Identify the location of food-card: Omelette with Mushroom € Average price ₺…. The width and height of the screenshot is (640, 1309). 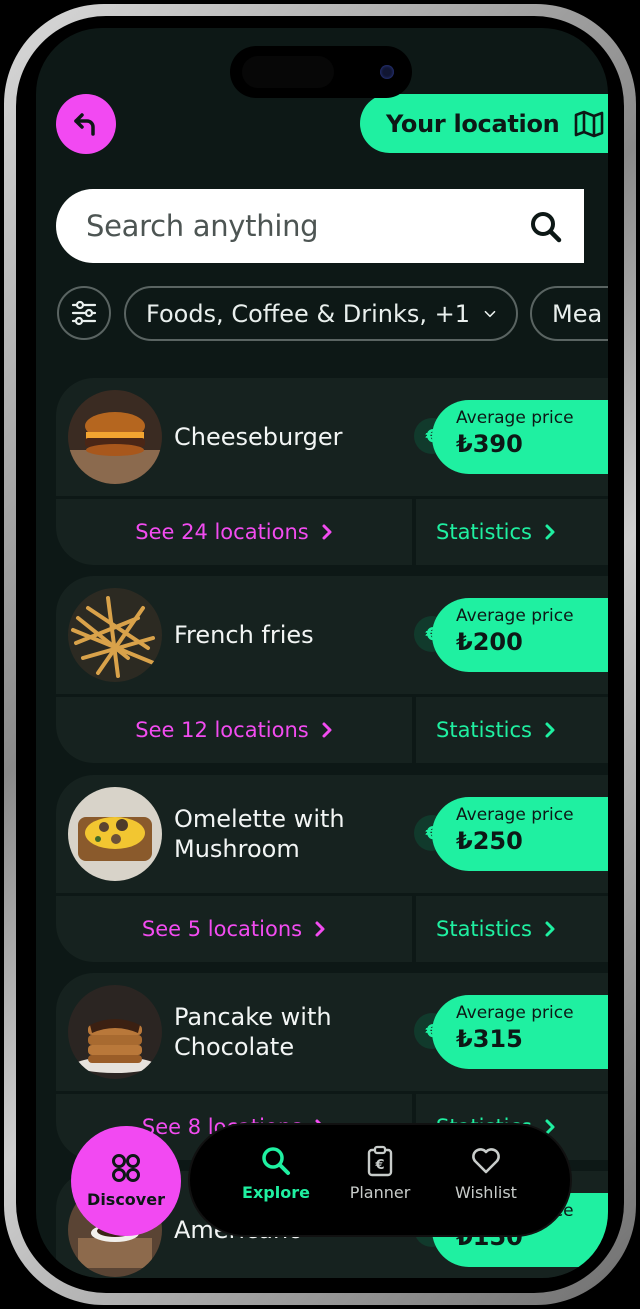
(332, 868).